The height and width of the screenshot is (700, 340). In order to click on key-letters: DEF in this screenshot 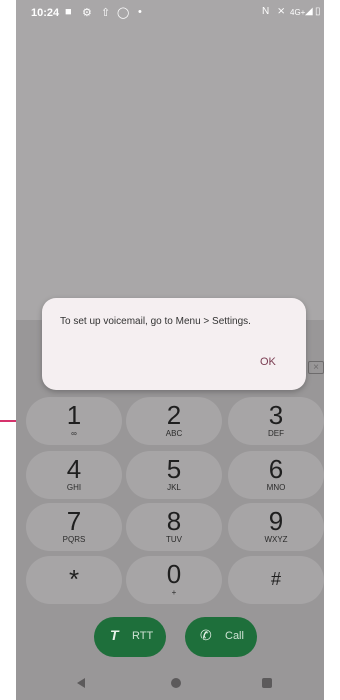, I will do `click(276, 433)`.